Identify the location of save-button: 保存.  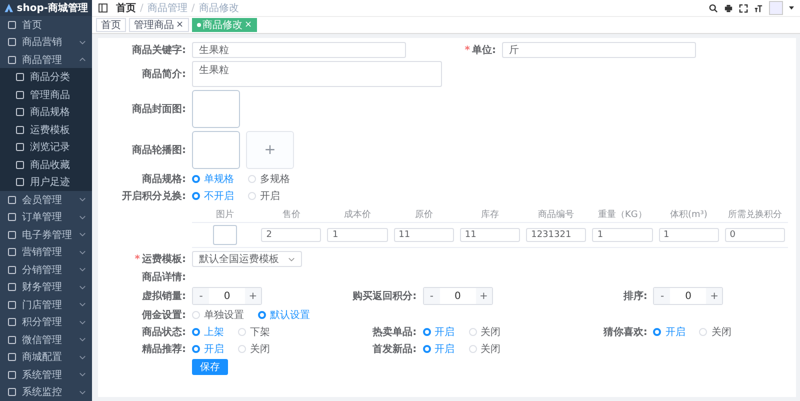
(210, 367).